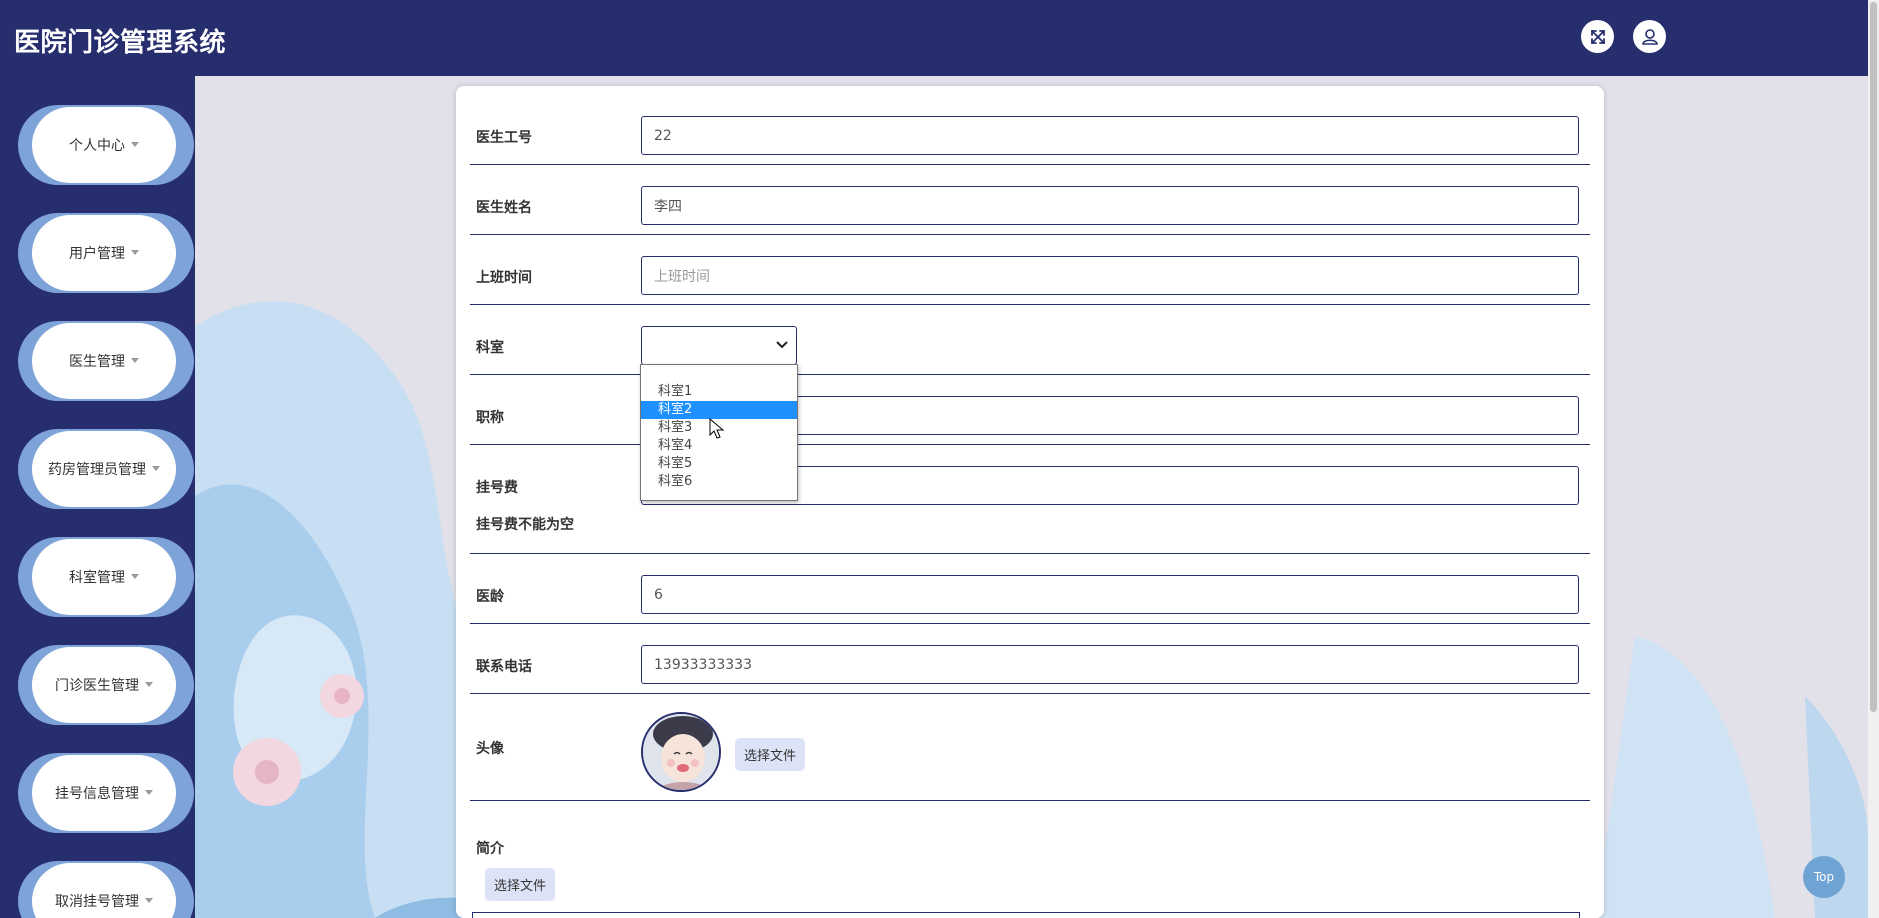 This screenshot has height=918, width=1879. Describe the element at coordinates (770, 754) in the screenshot. I see `avatar-choose-file-button: 选择文件` at that location.